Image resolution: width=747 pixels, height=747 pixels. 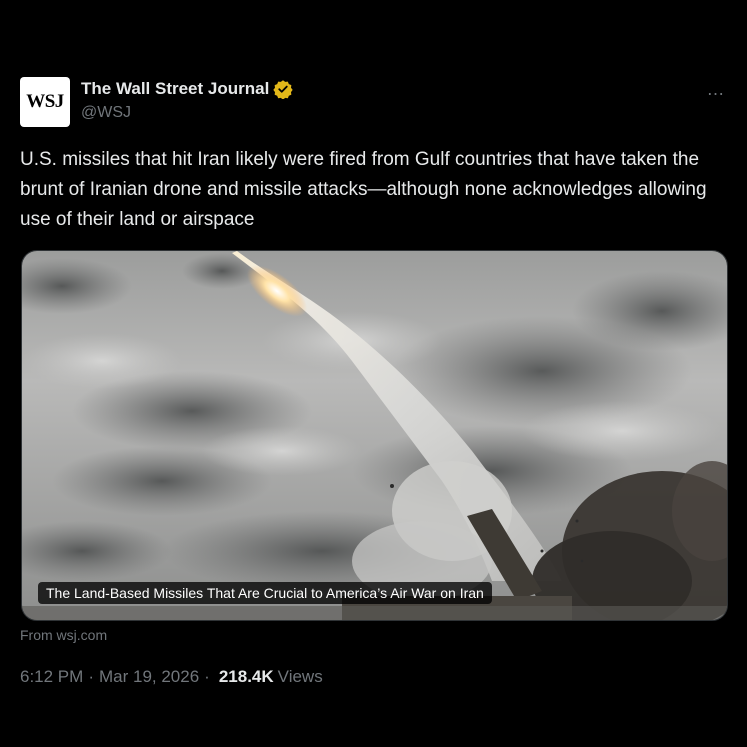 I want to click on post-date: Mar 19, 2026, so click(x=149, y=677).